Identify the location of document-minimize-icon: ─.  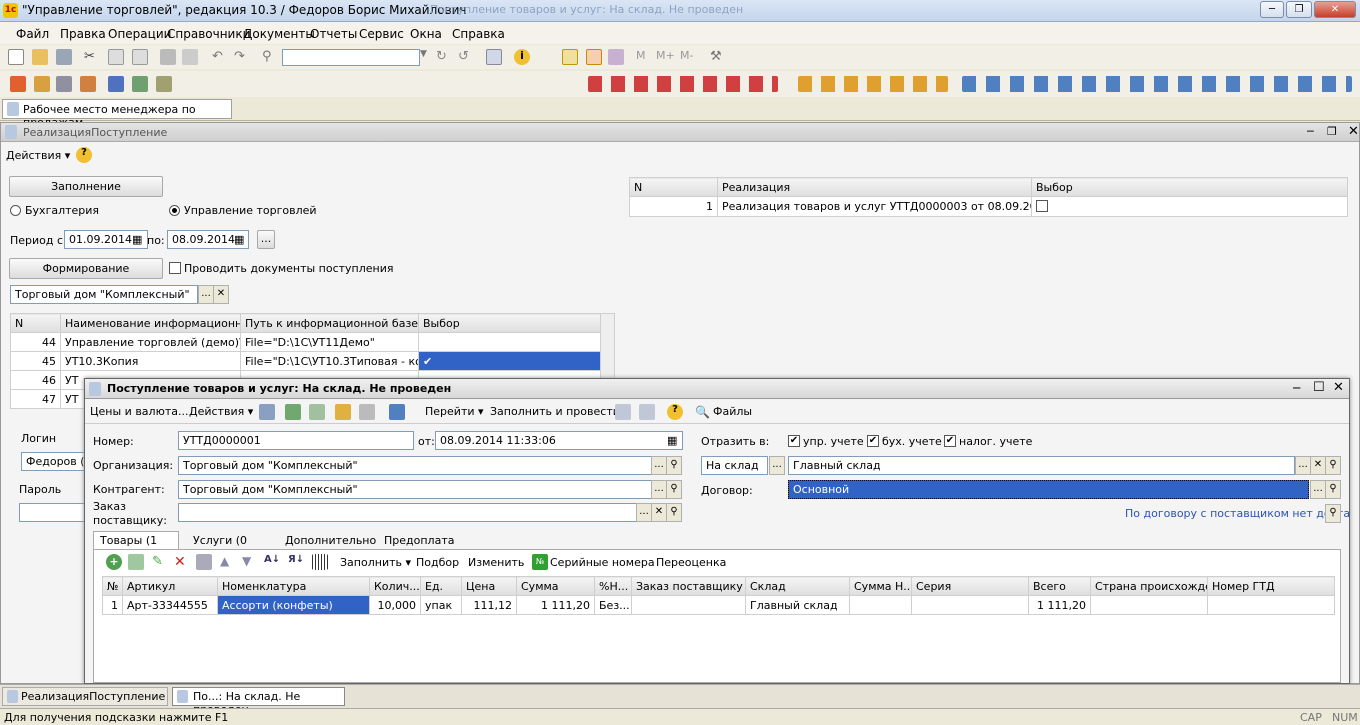
(1296, 388).